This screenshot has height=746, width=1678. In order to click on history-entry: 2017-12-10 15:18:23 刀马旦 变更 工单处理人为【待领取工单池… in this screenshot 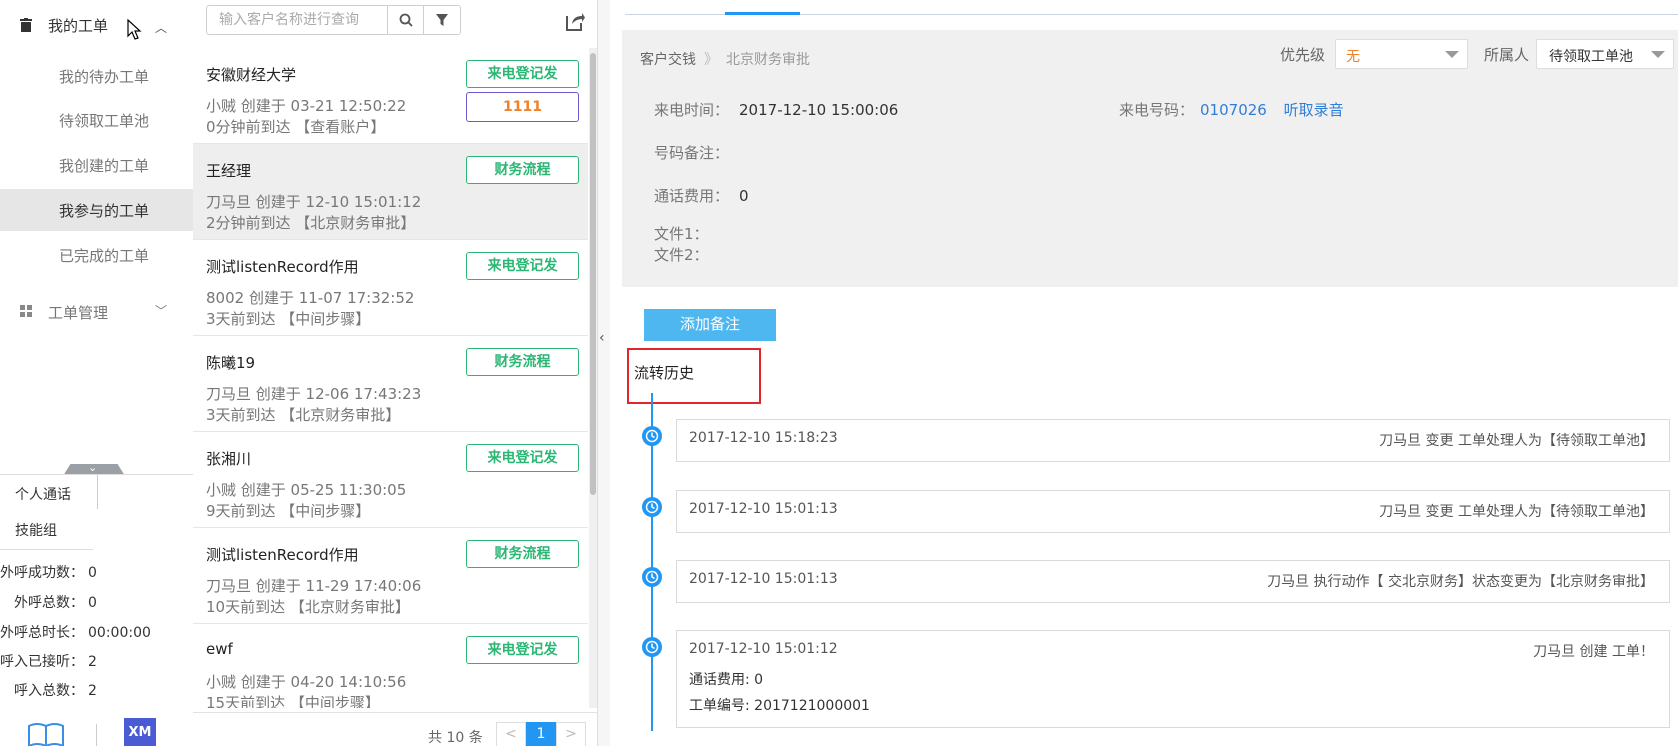, I will do `click(1173, 440)`.